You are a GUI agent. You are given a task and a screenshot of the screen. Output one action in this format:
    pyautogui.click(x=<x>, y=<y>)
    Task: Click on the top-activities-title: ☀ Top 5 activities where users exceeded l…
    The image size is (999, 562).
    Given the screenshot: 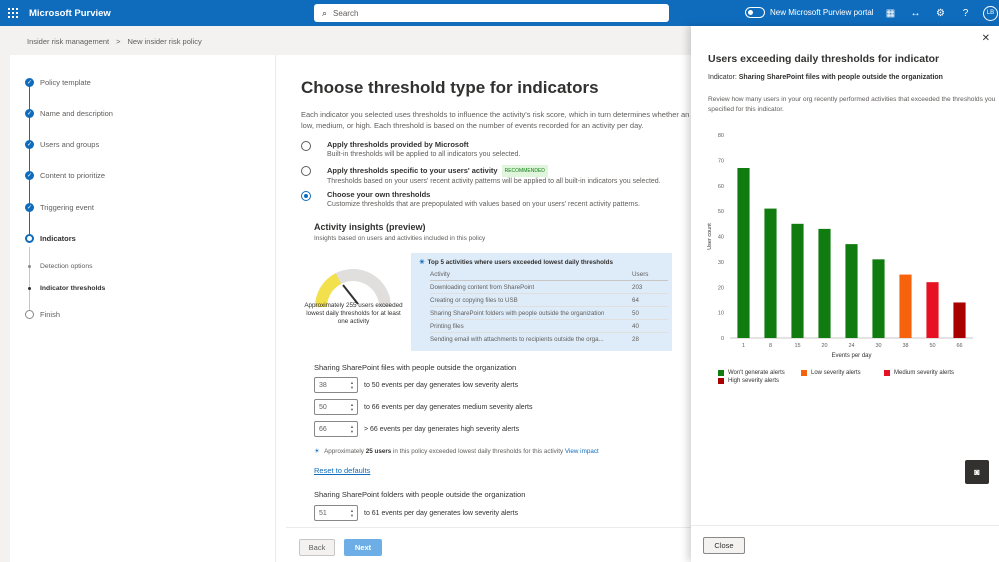 What is the action you would take?
    pyautogui.click(x=516, y=262)
    